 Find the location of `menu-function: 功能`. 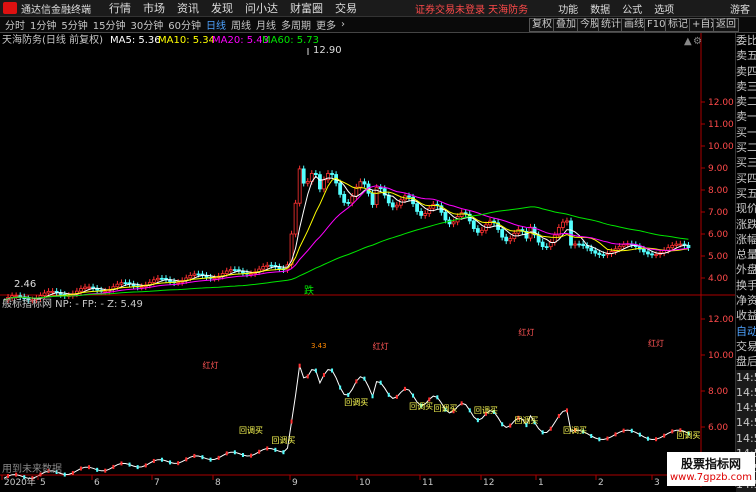

menu-function: 功能 is located at coordinates (568, 8).